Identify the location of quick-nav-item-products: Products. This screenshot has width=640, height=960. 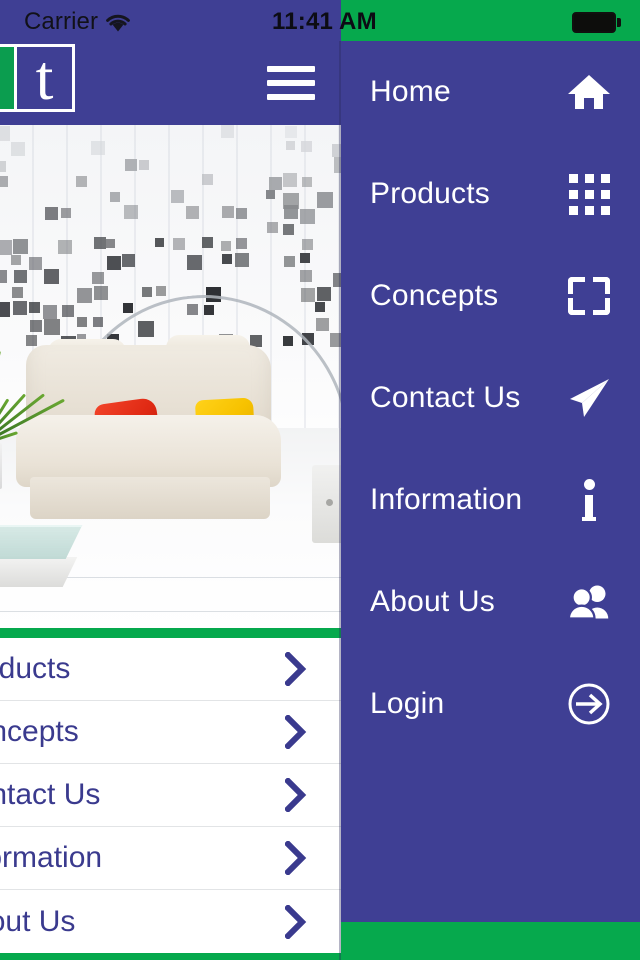
(170, 669).